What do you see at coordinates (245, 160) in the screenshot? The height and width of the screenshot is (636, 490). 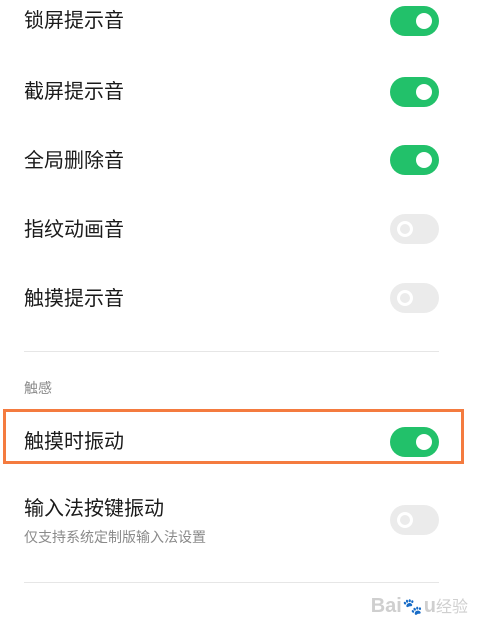 I see `setting-row-global-delete-sound: 全局删除音` at bounding box center [245, 160].